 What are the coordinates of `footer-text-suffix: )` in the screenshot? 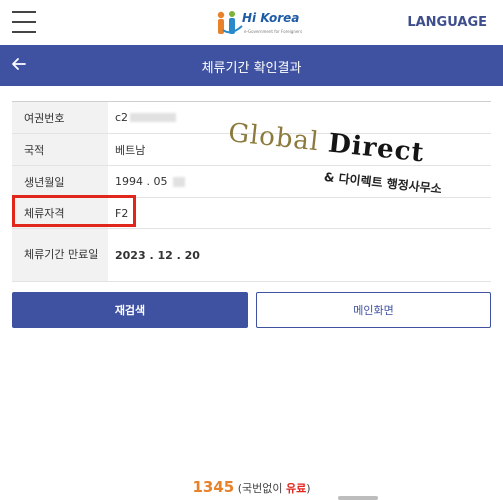 It's located at (308, 488).